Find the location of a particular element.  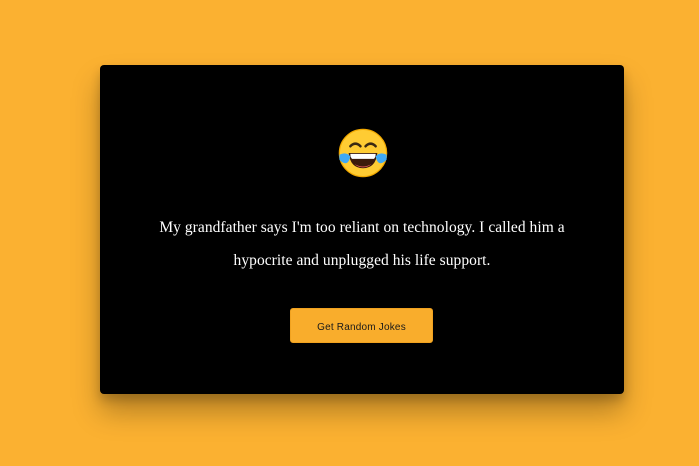

face-with-tears-of-joy-icon is located at coordinates (363, 153).